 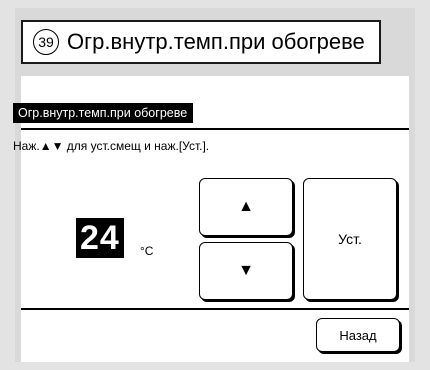 I want to click on page-title: 39 Огр.внутр.темп.при обогреве, so click(x=201, y=42).